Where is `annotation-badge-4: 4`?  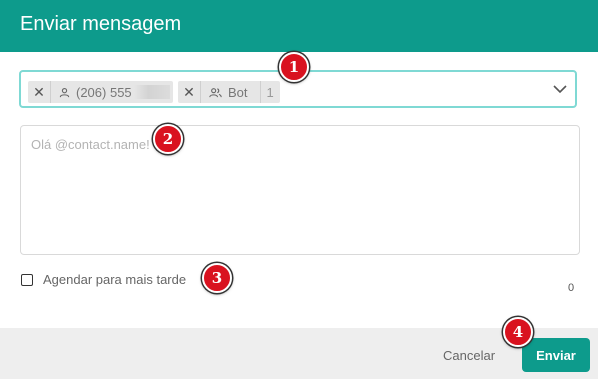
annotation-badge-4: 4 is located at coordinates (518, 332).